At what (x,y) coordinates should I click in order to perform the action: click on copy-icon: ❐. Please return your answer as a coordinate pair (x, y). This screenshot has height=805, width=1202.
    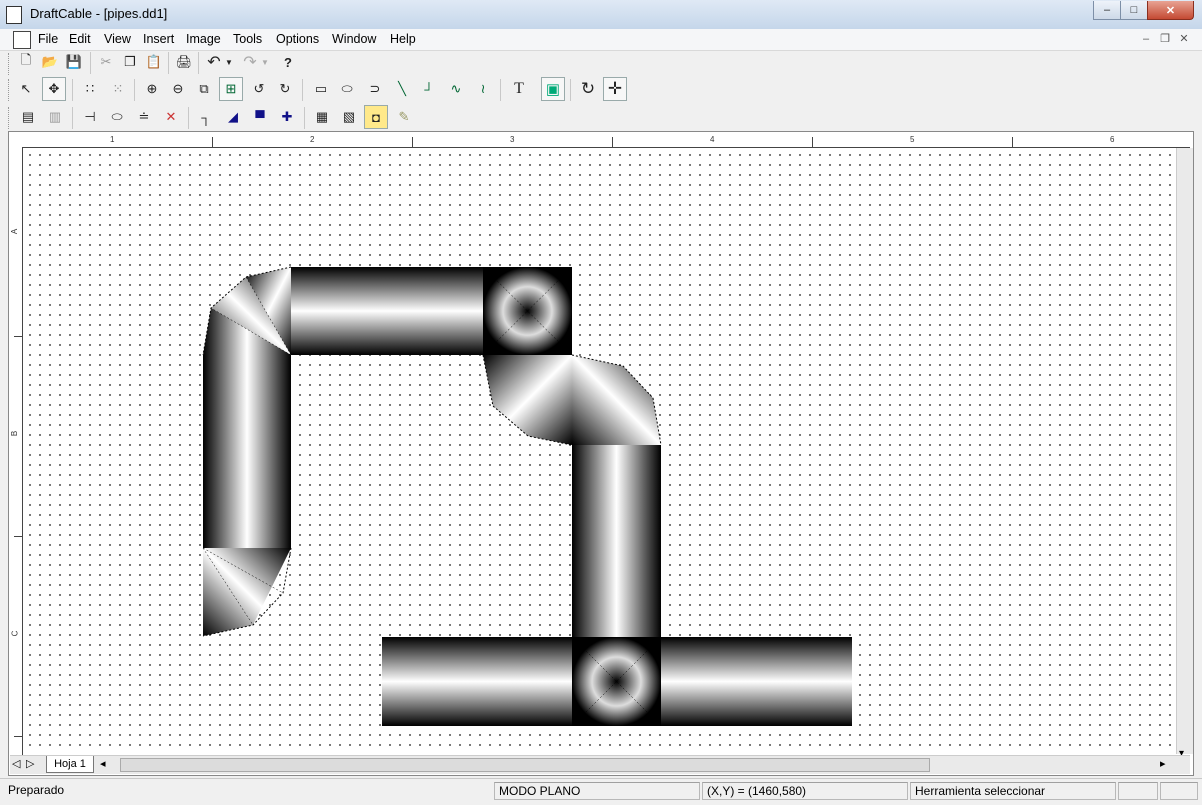
    Looking at the image, I should click on (130, 62).